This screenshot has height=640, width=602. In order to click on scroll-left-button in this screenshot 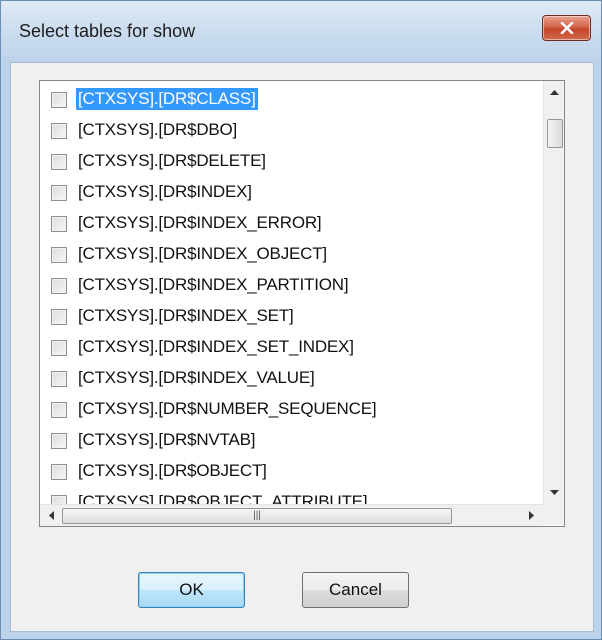, I will do `click(51, 515)`.